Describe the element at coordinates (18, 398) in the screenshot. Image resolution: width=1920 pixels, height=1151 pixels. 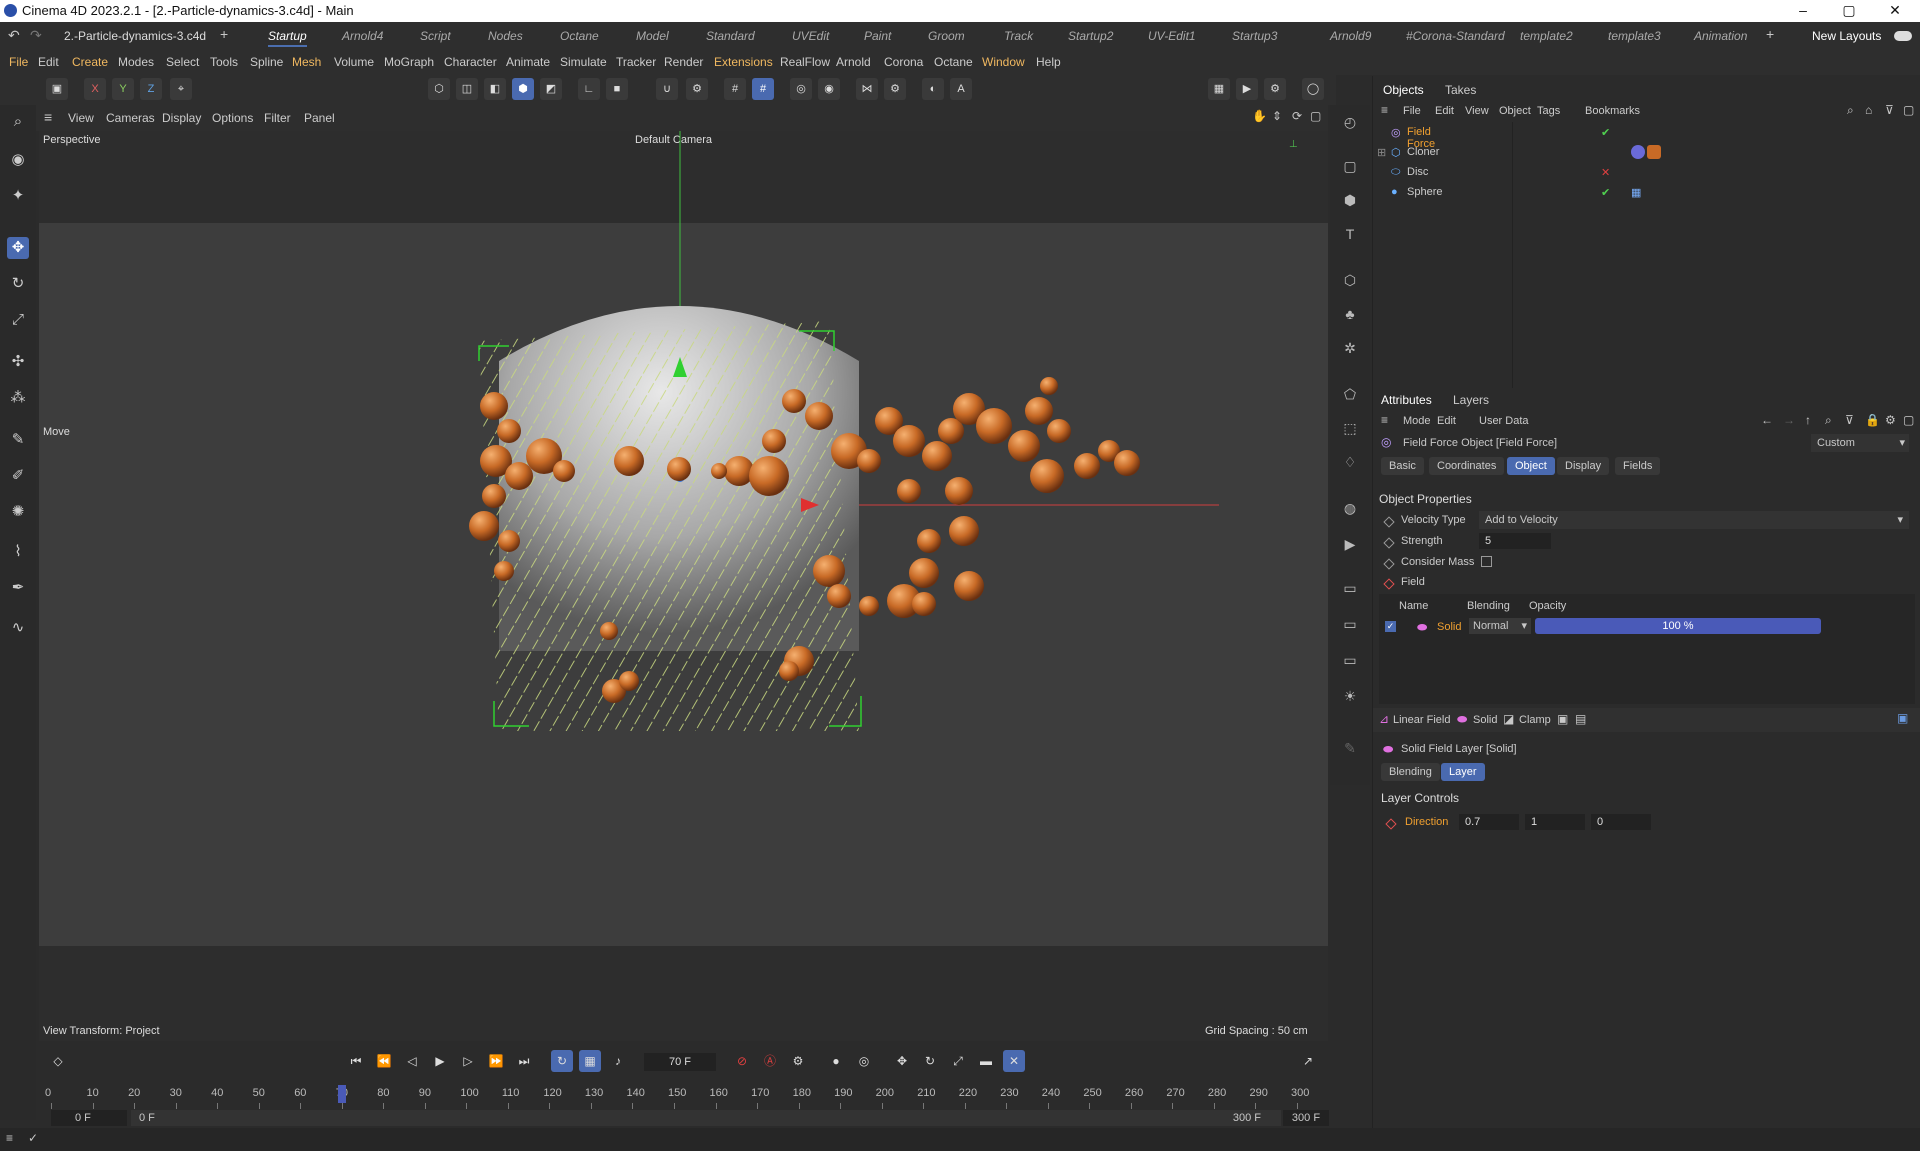
I see `randomize-tool-icon: ⁂` at that location.